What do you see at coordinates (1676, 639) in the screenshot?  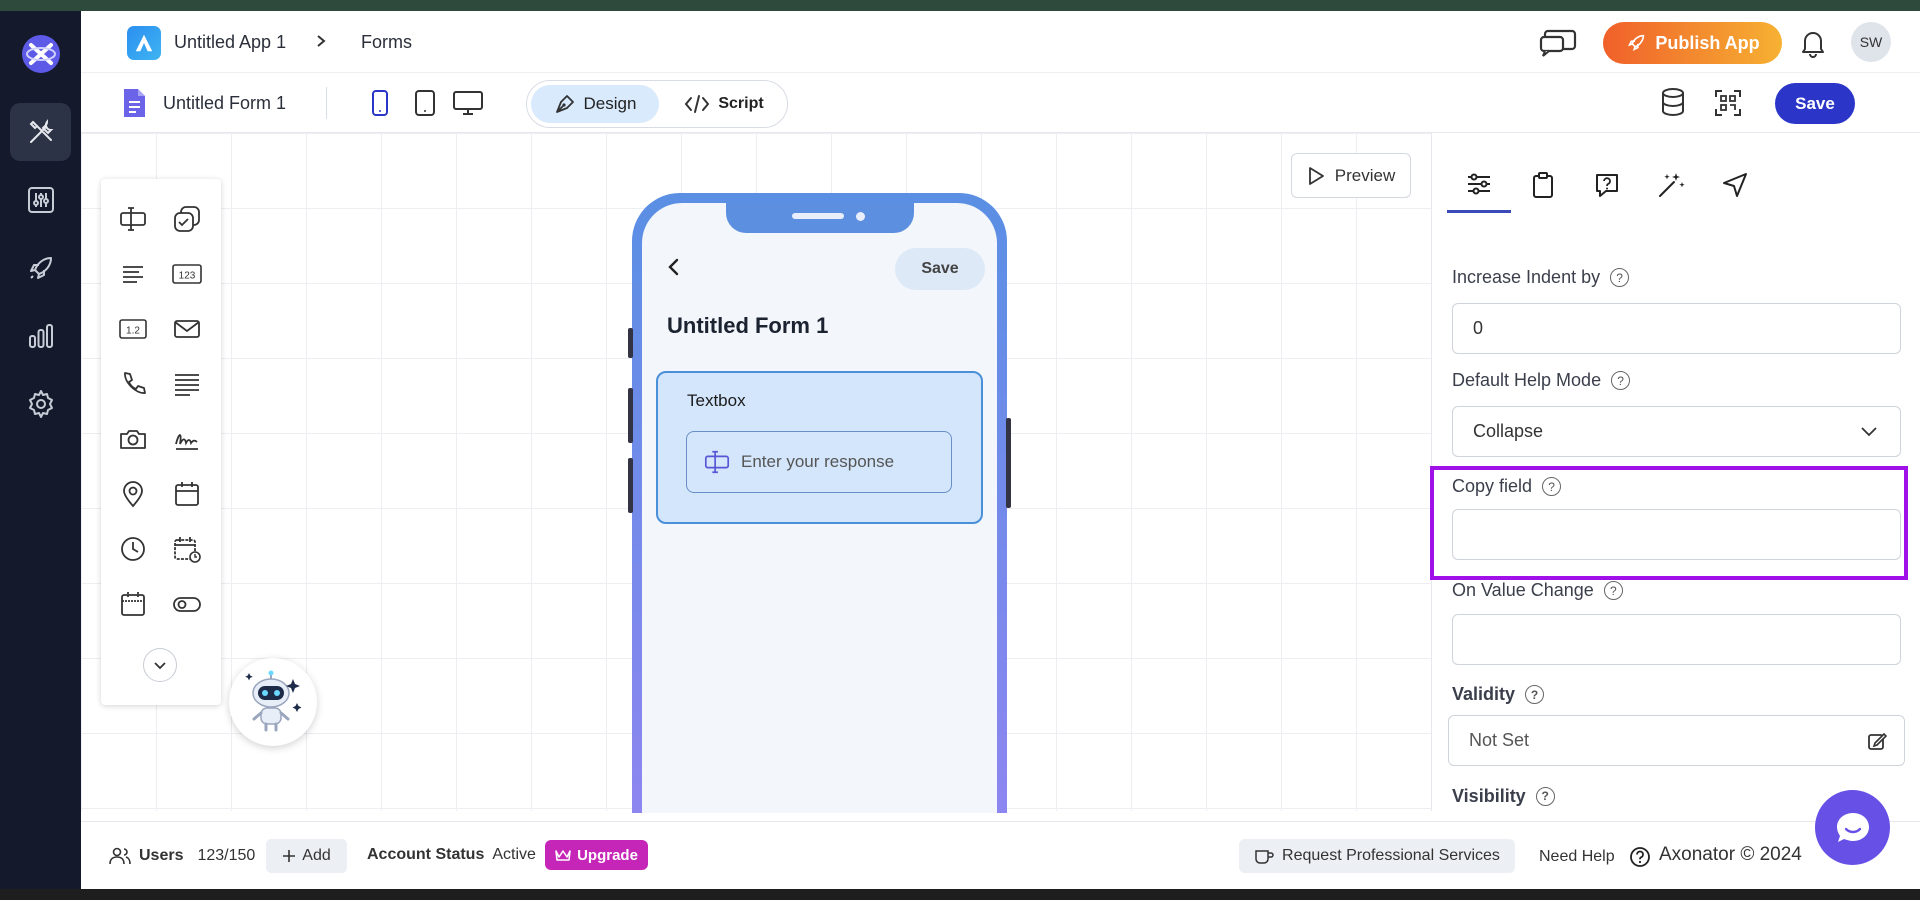 I see `on-value-change-input` at bounding box center [1676, 639].